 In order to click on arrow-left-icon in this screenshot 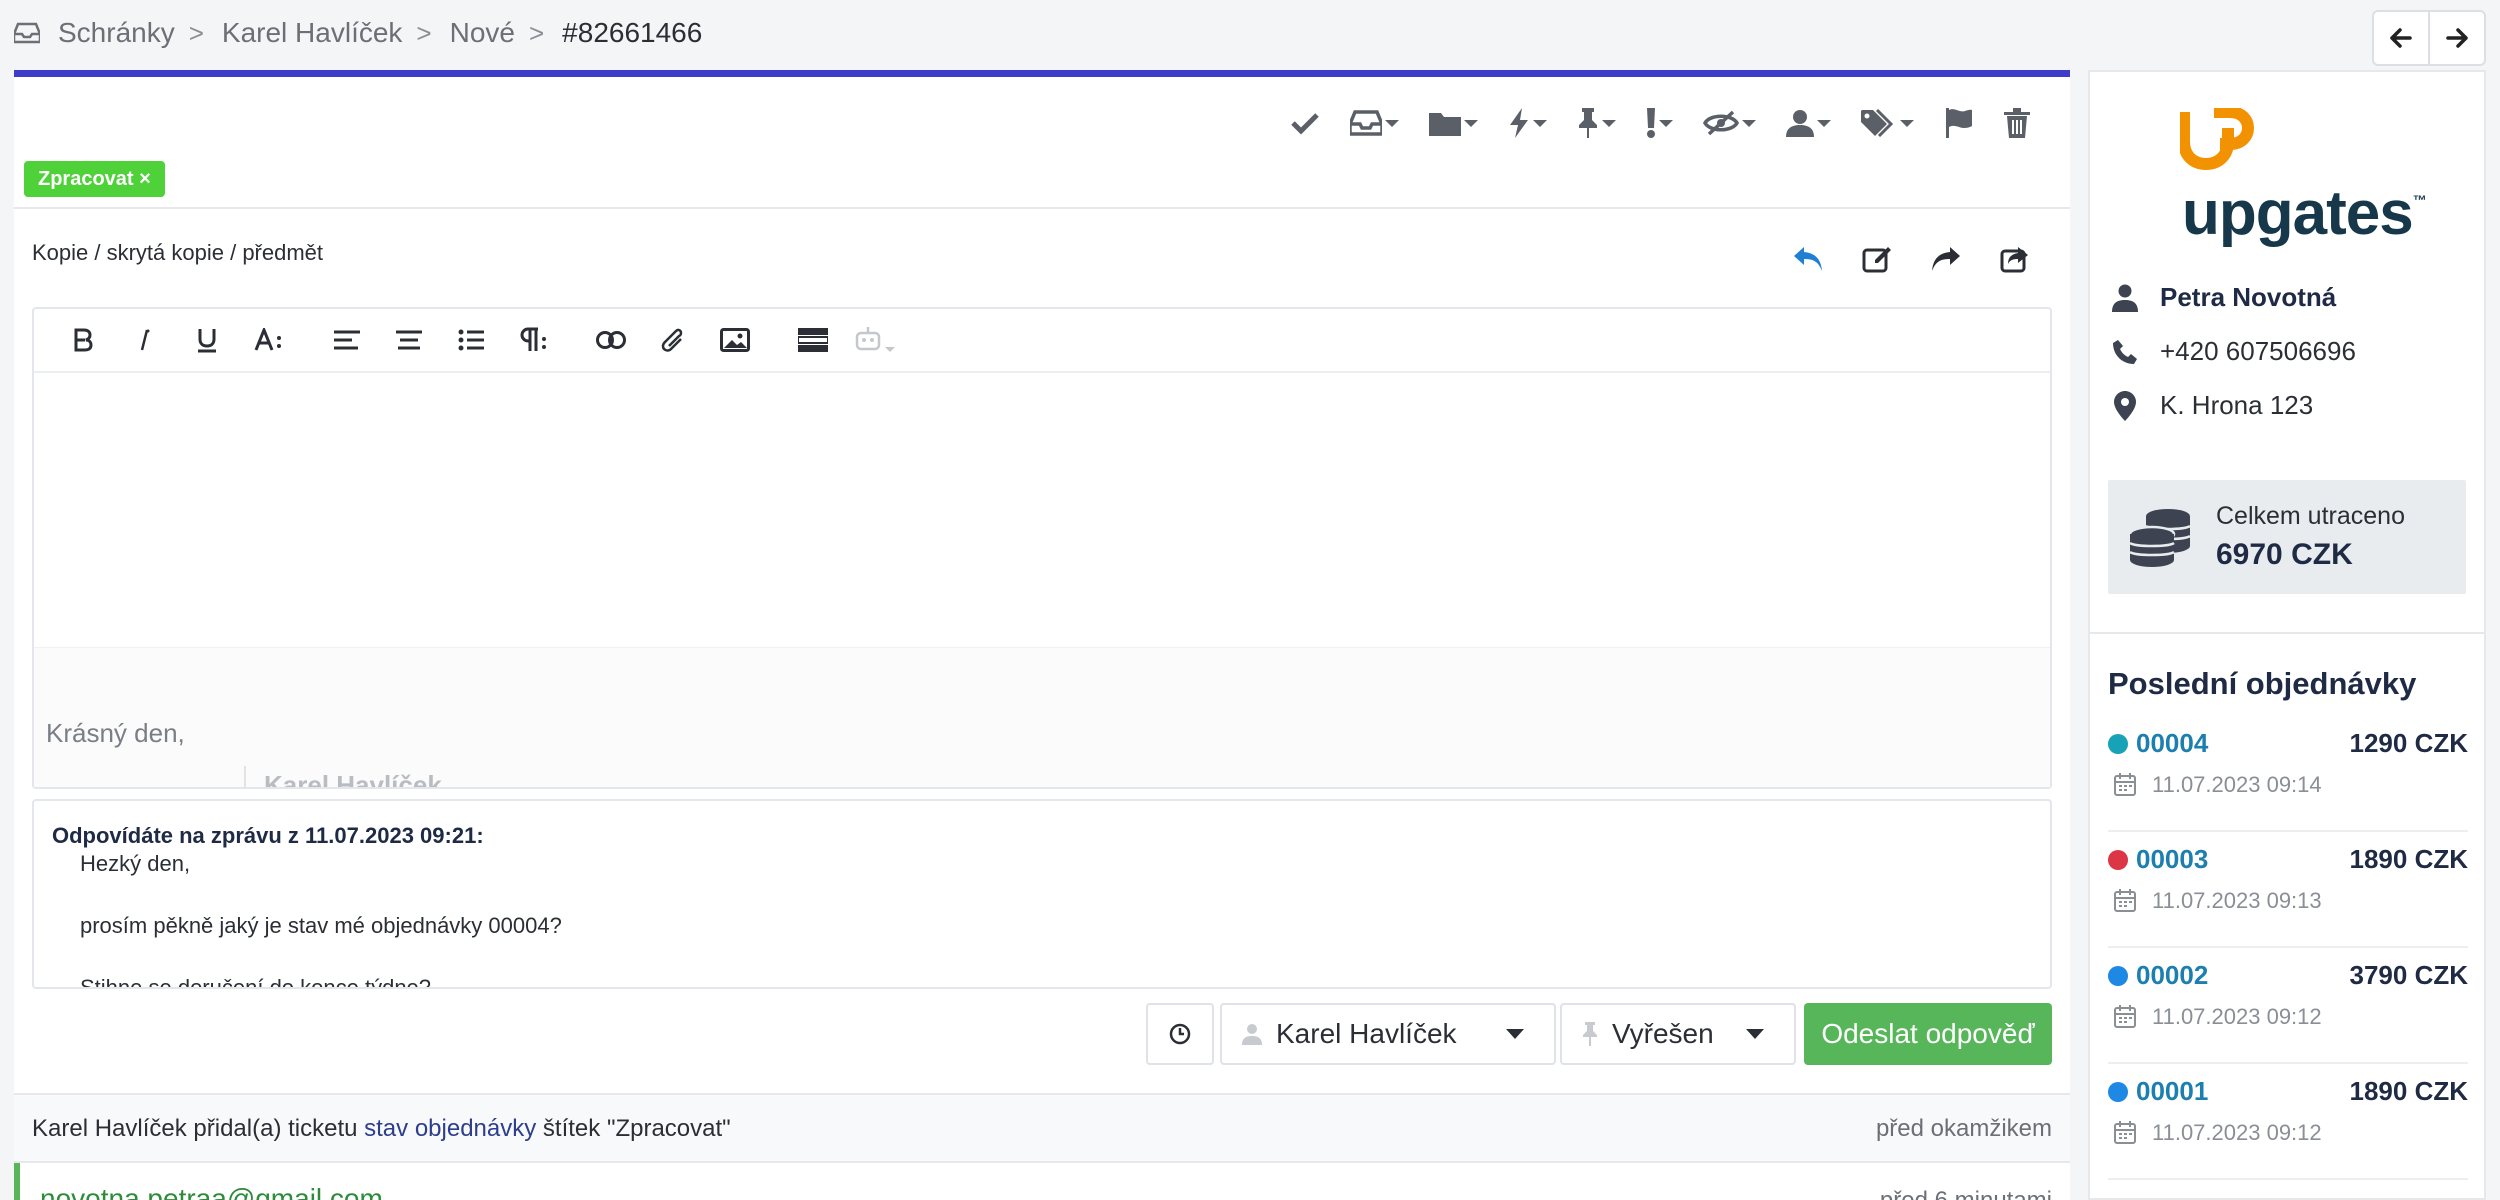, I will do `click(2401, 38)`.